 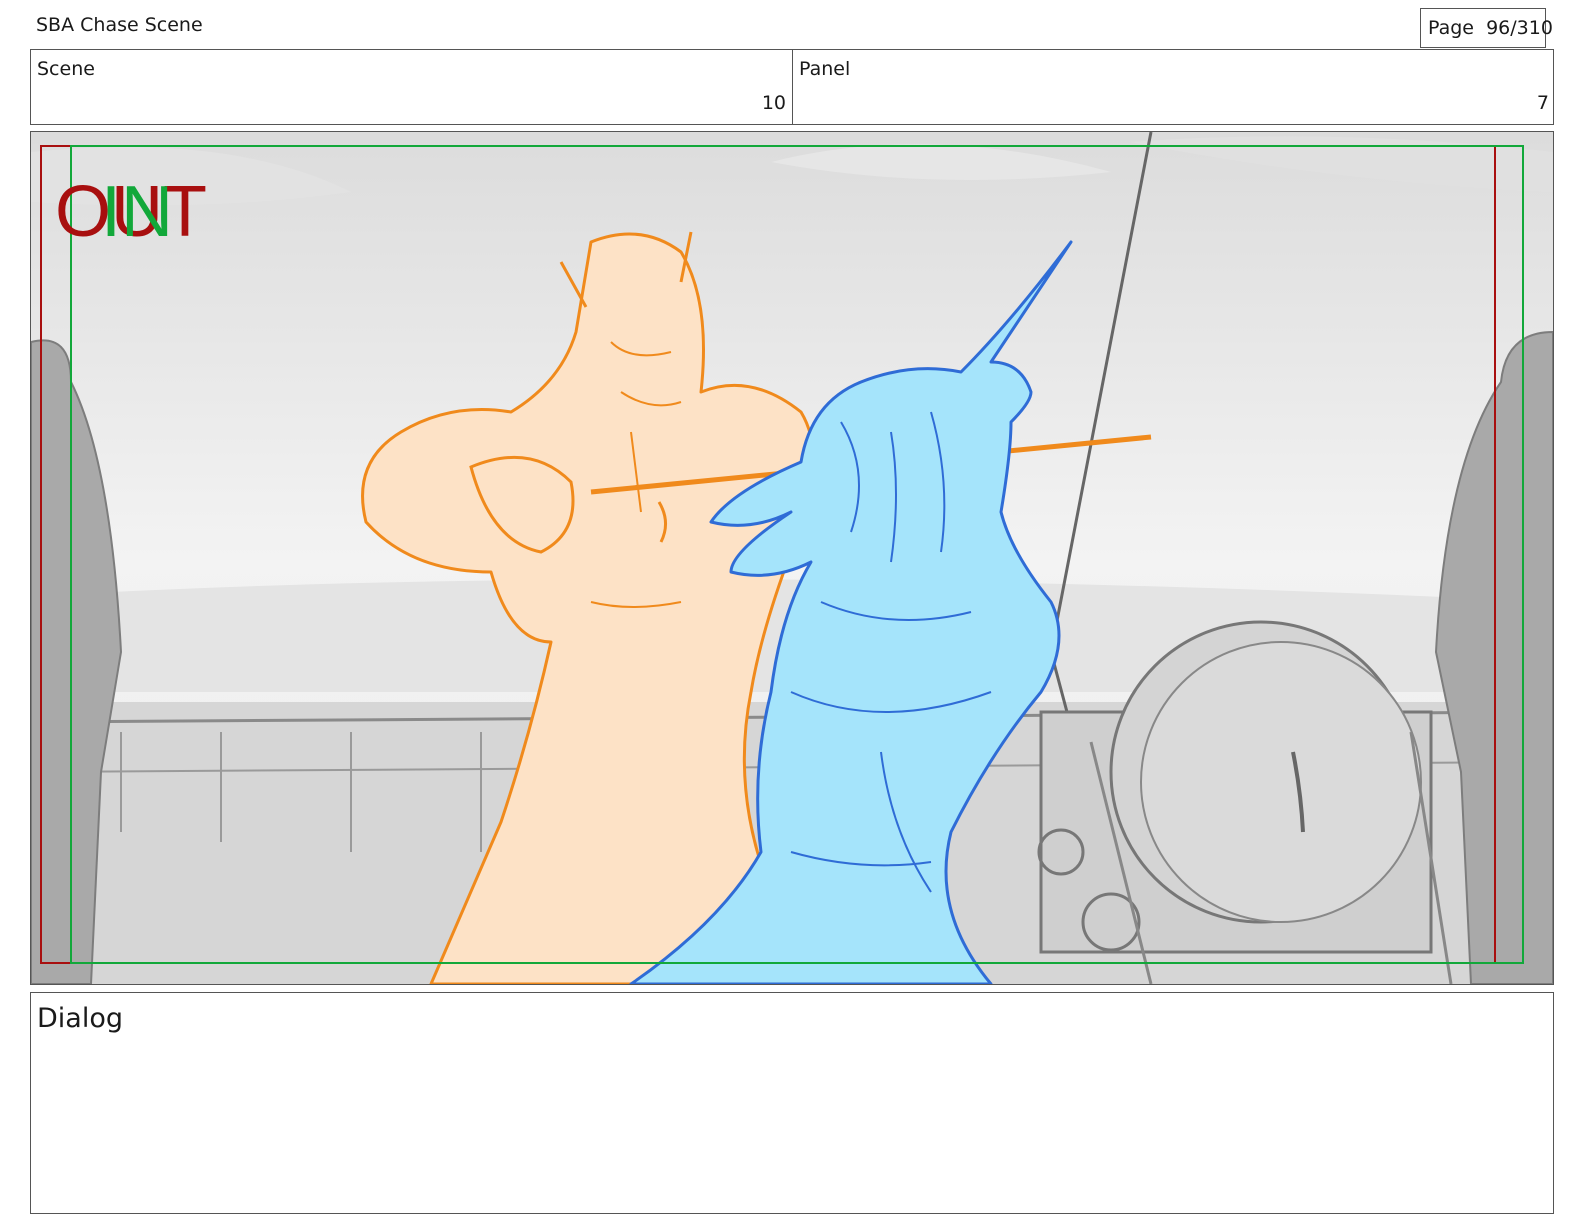 I want to click on dialog-label: Dialog, so click(x=80, y=1018).